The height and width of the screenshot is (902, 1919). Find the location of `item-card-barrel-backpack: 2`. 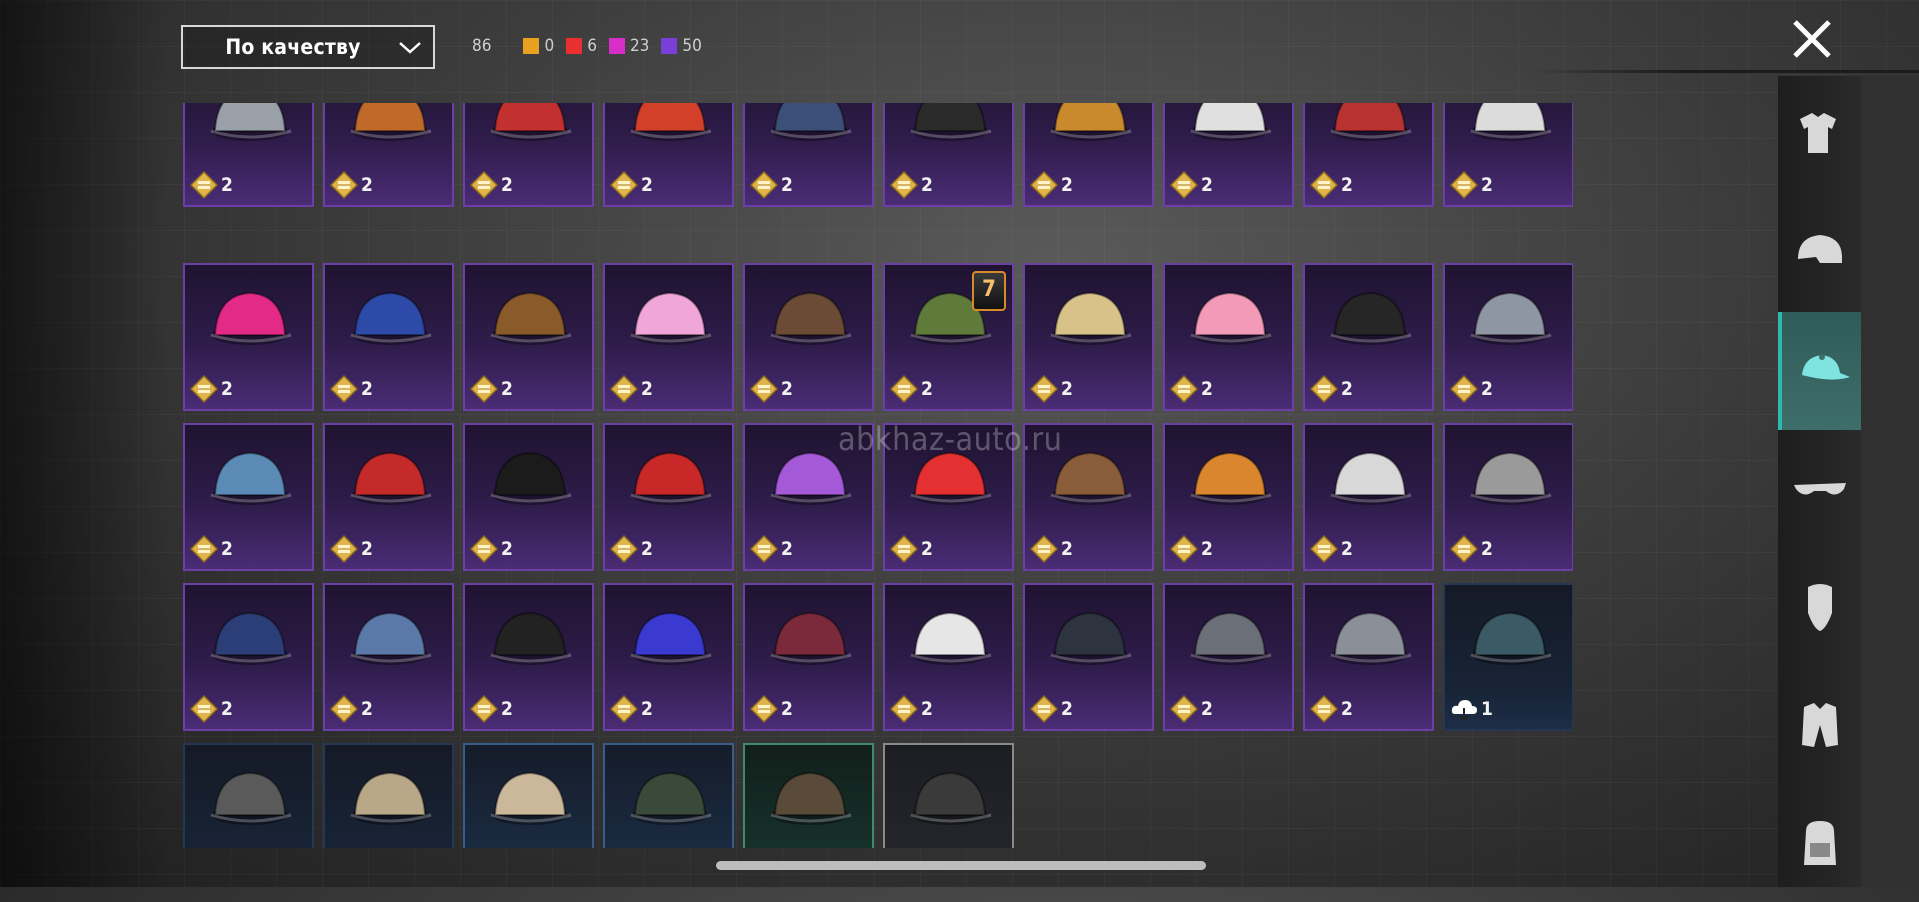

item-card-barrel-backpack: 2 is located at coordinates (388, 155).